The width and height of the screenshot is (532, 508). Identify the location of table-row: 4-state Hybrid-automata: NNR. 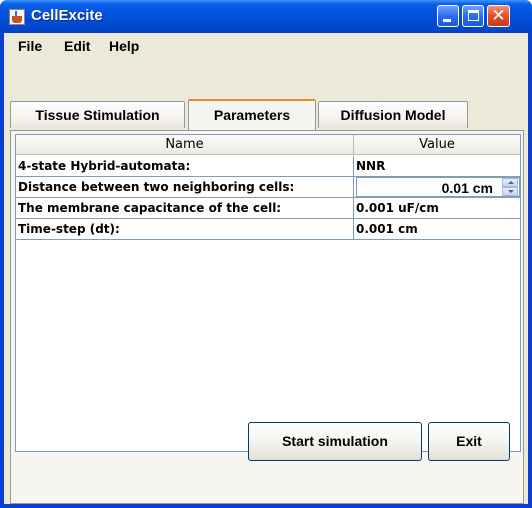
(268, 166).